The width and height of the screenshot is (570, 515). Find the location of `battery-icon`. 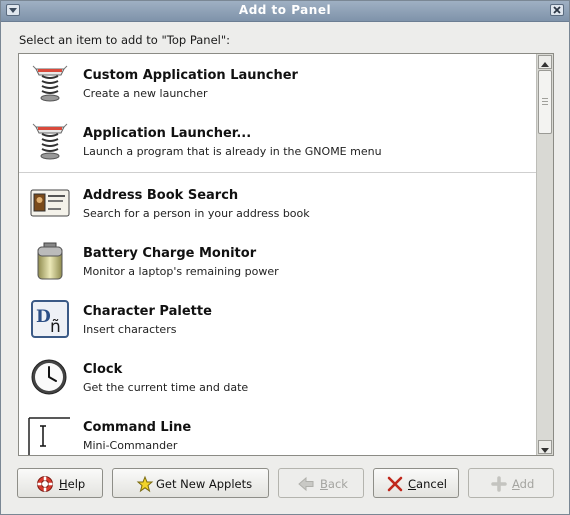

battery-icon is located at coordinates (50, 261).